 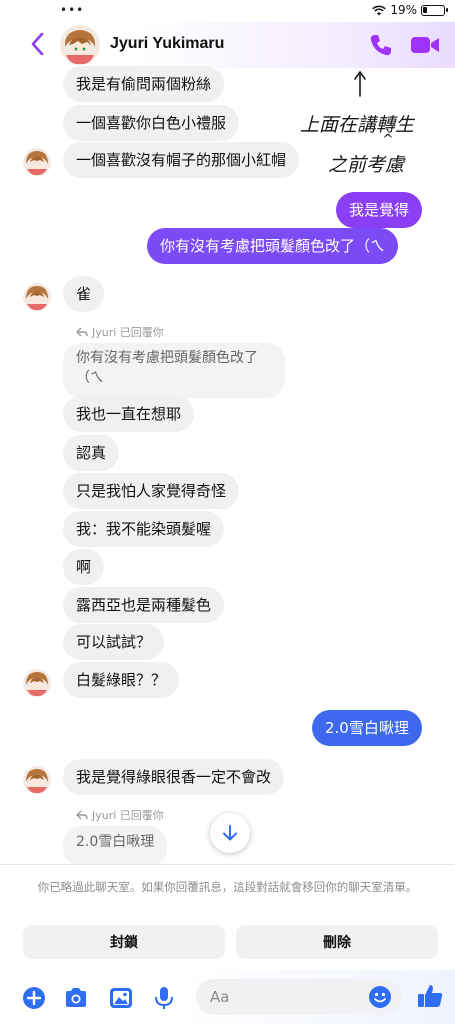 What do you see at coordinates (227, 887) in the screenshot?
I see `notice-text: 你已略過此聊天室。如果你回覆訊息，這段對話就會移回你的聊天室清單。` at bounding box center [227, 887].